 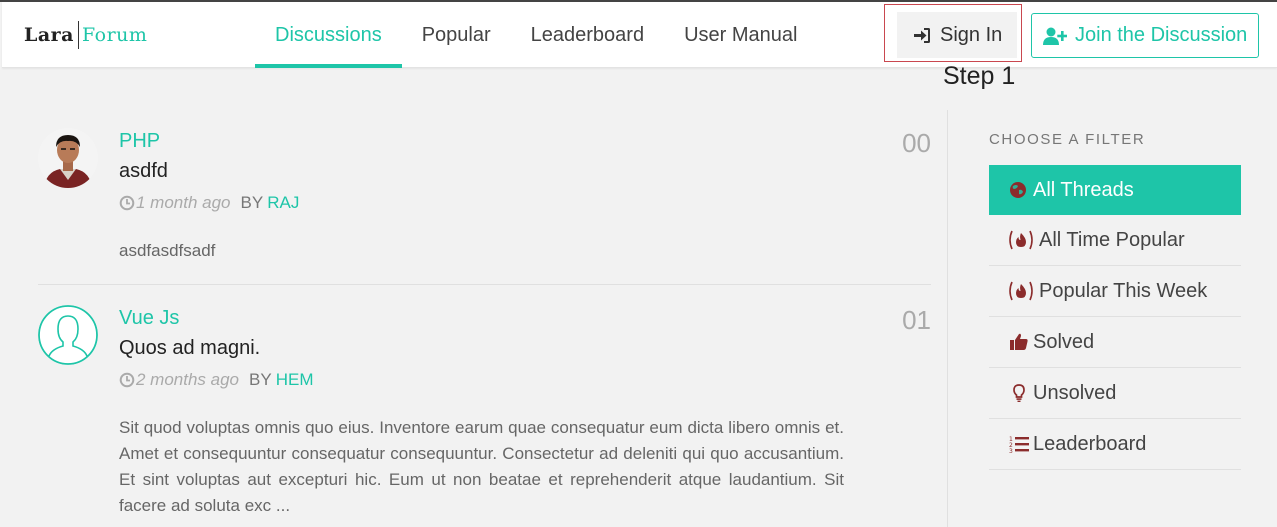 I want to click on thread-meta: 2 months ago BY HEM, so click(x=216, y=380).